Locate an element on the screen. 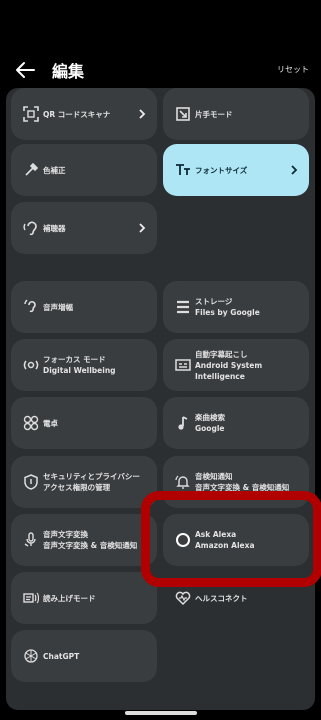  tile-qr-scanner: QR コードスキャナ is located at coordinates (84, 114).